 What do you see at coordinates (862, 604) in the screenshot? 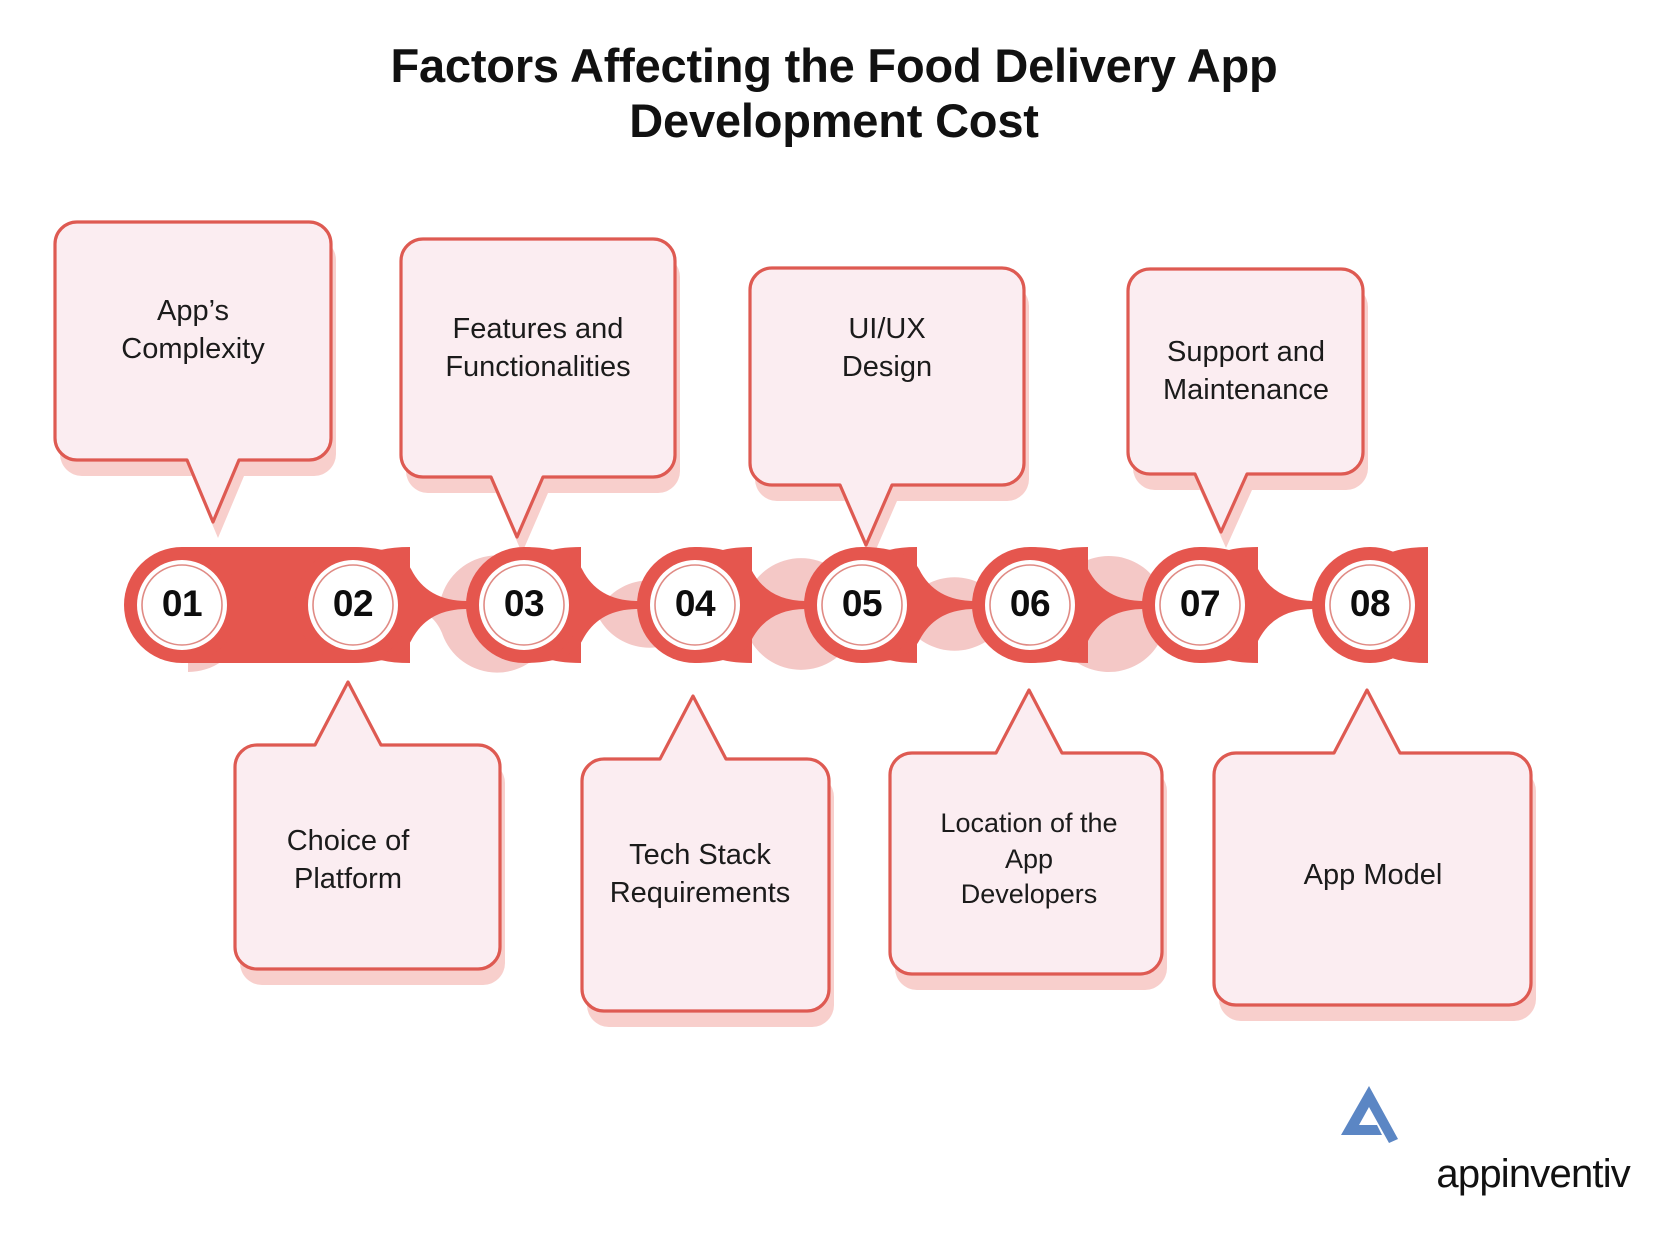
I see `chain-number-05: 05` at bounding box center [862, 604].